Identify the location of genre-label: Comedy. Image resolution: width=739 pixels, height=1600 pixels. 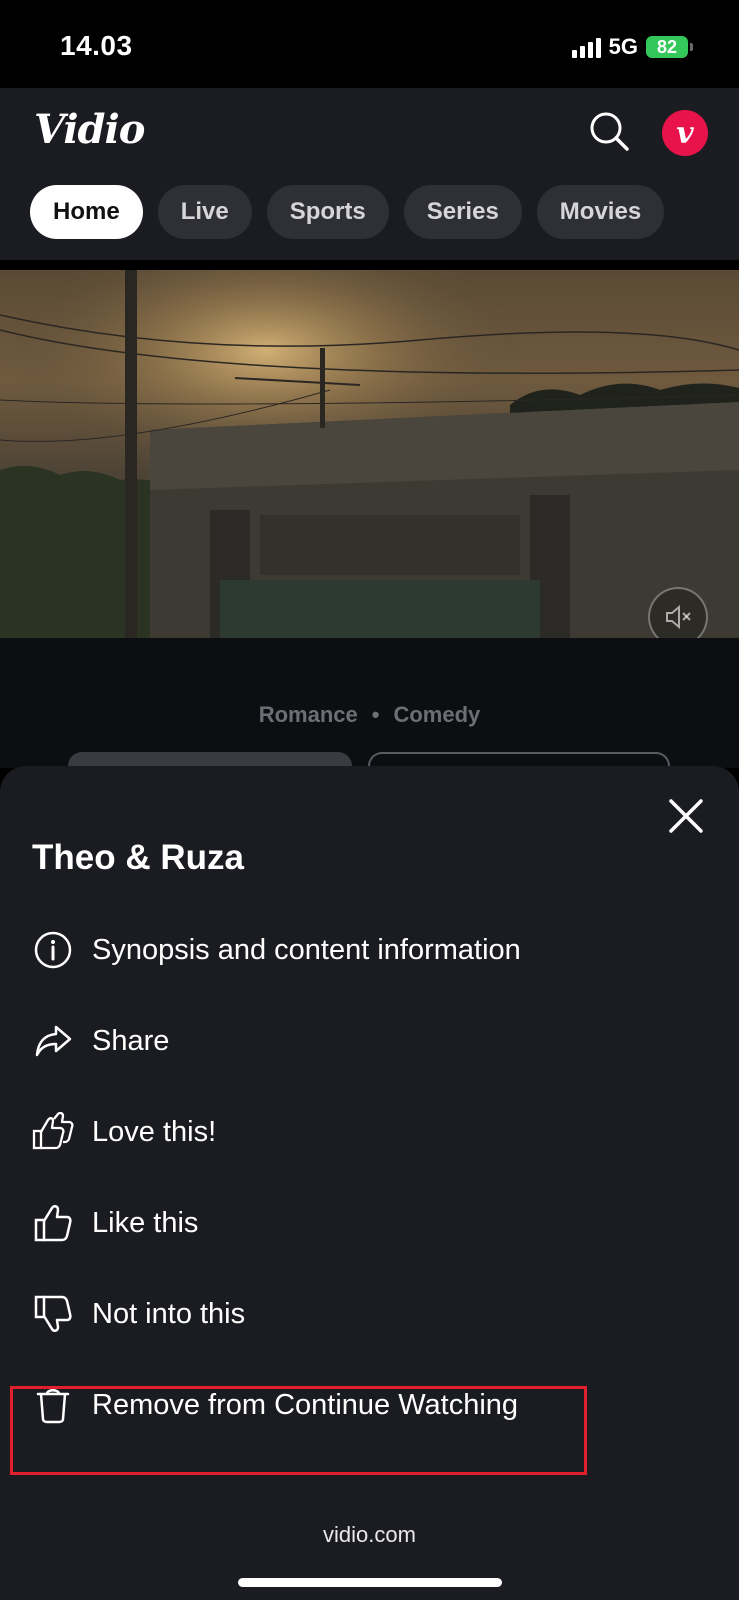
(437, 714).